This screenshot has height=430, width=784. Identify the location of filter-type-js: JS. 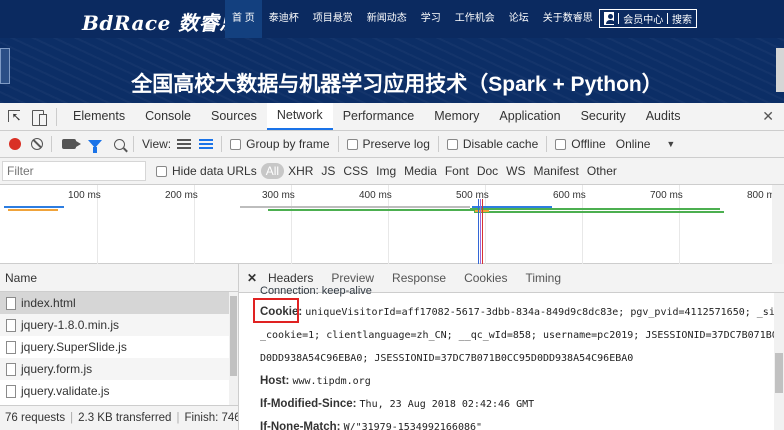
(328, 171).